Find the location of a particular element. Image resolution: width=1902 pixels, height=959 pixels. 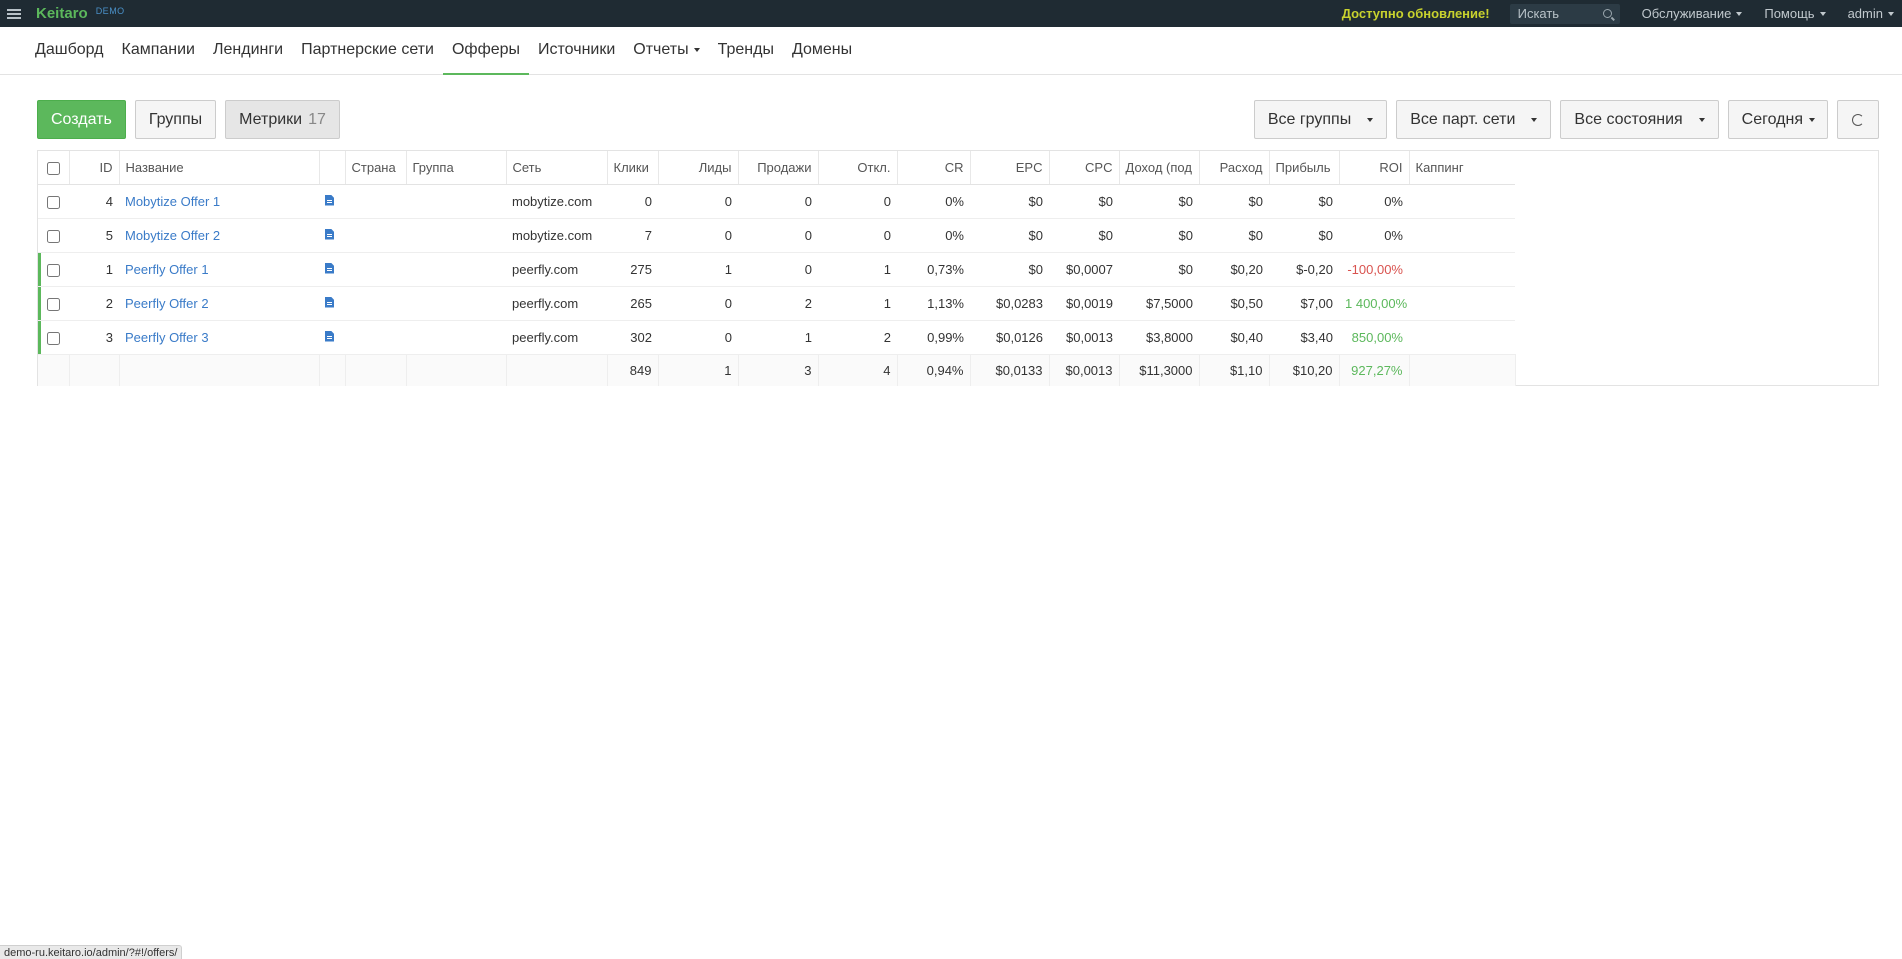

refresh-button is located at coordinates (1858, 119).